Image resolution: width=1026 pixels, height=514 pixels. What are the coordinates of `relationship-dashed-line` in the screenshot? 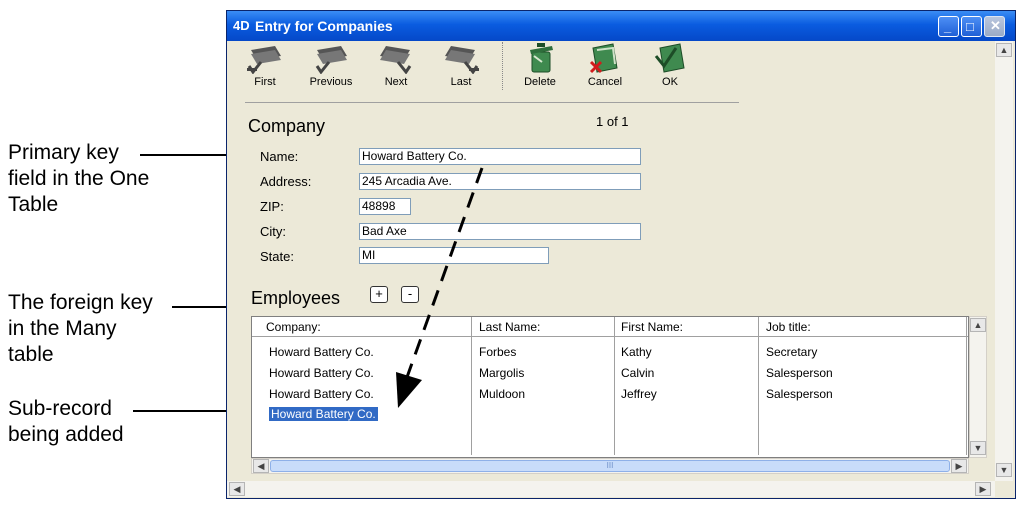 It's located at (444, 274).